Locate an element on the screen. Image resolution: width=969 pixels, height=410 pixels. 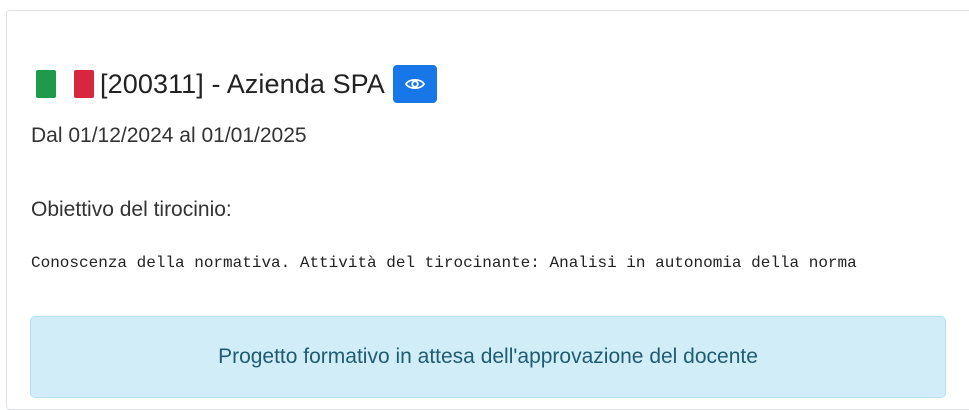
italy-flag-red-stripe is located at coordinates (84, 84).